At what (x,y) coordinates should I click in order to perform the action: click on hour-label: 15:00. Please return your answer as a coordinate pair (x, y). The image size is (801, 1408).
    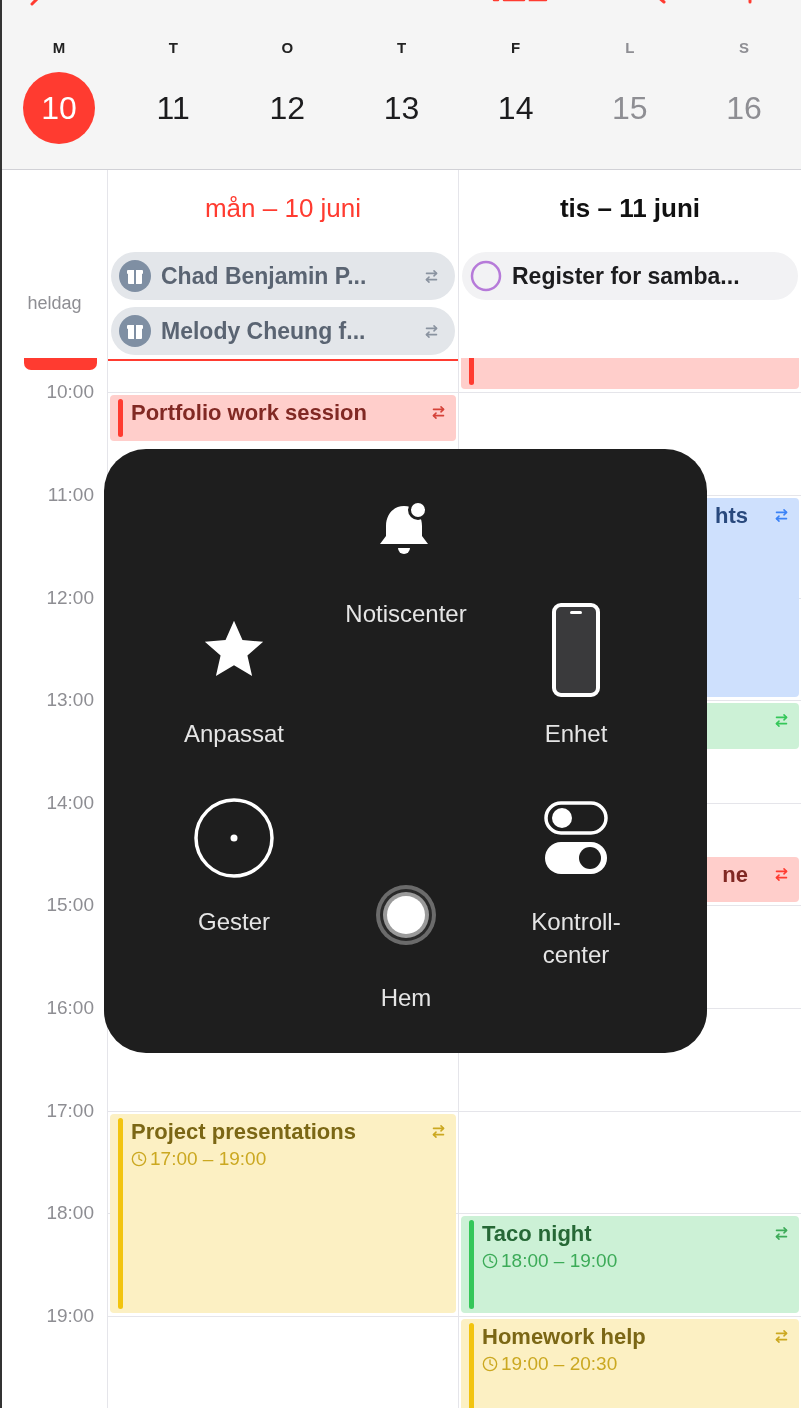
    Looking at the image, I should click on (70, 905).